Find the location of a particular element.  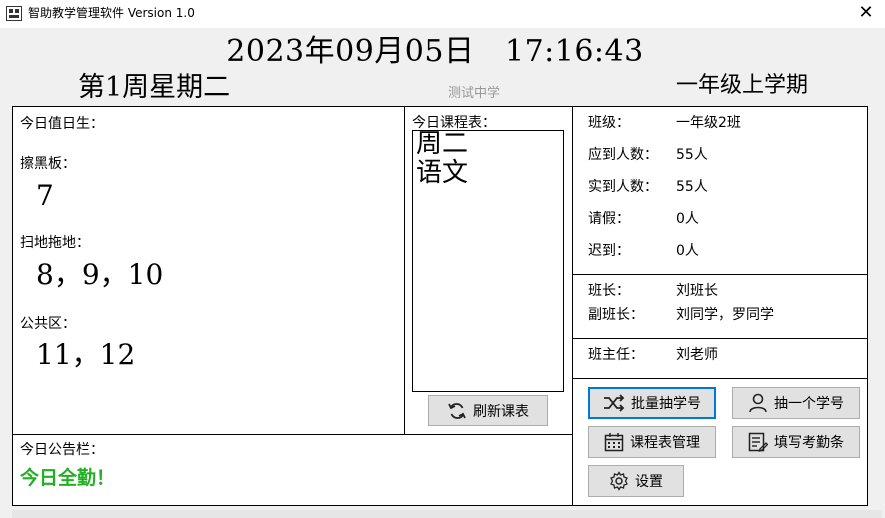

leave-label: 请假： is located at coordinates (609, 219).